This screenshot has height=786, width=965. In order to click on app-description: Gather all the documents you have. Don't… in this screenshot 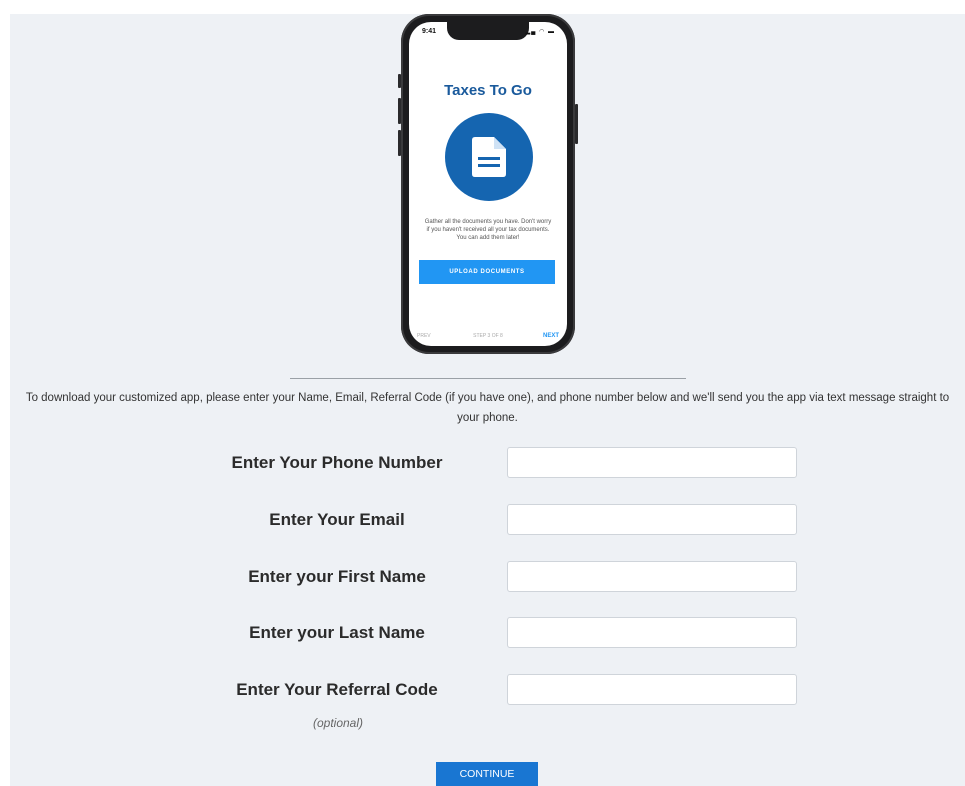, I will do `click(488, 230)`.